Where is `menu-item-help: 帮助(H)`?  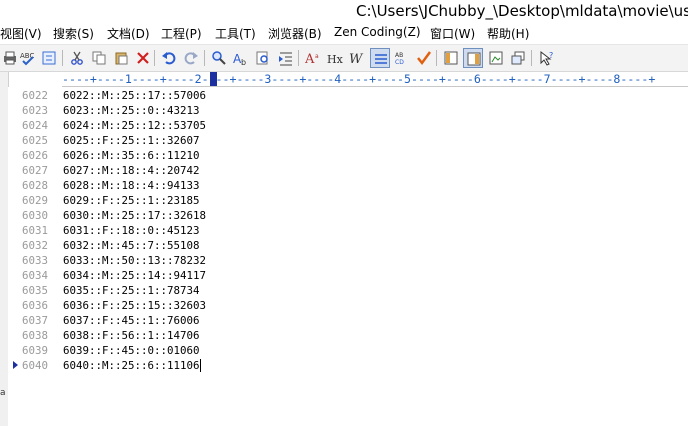
menu-item-help: 帮助(H) is located at coordinates (508, 33).